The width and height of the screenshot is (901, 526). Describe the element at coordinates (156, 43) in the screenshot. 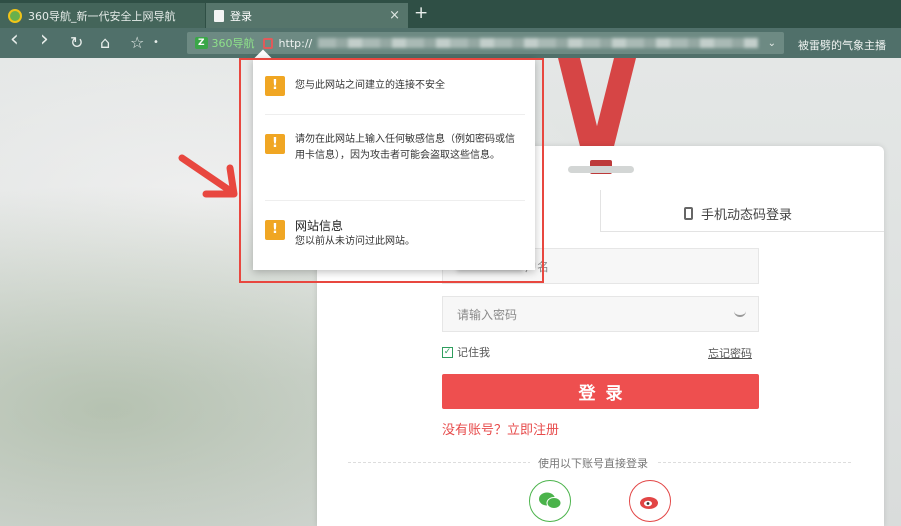

I see `star-menu-icon: •` at that location.